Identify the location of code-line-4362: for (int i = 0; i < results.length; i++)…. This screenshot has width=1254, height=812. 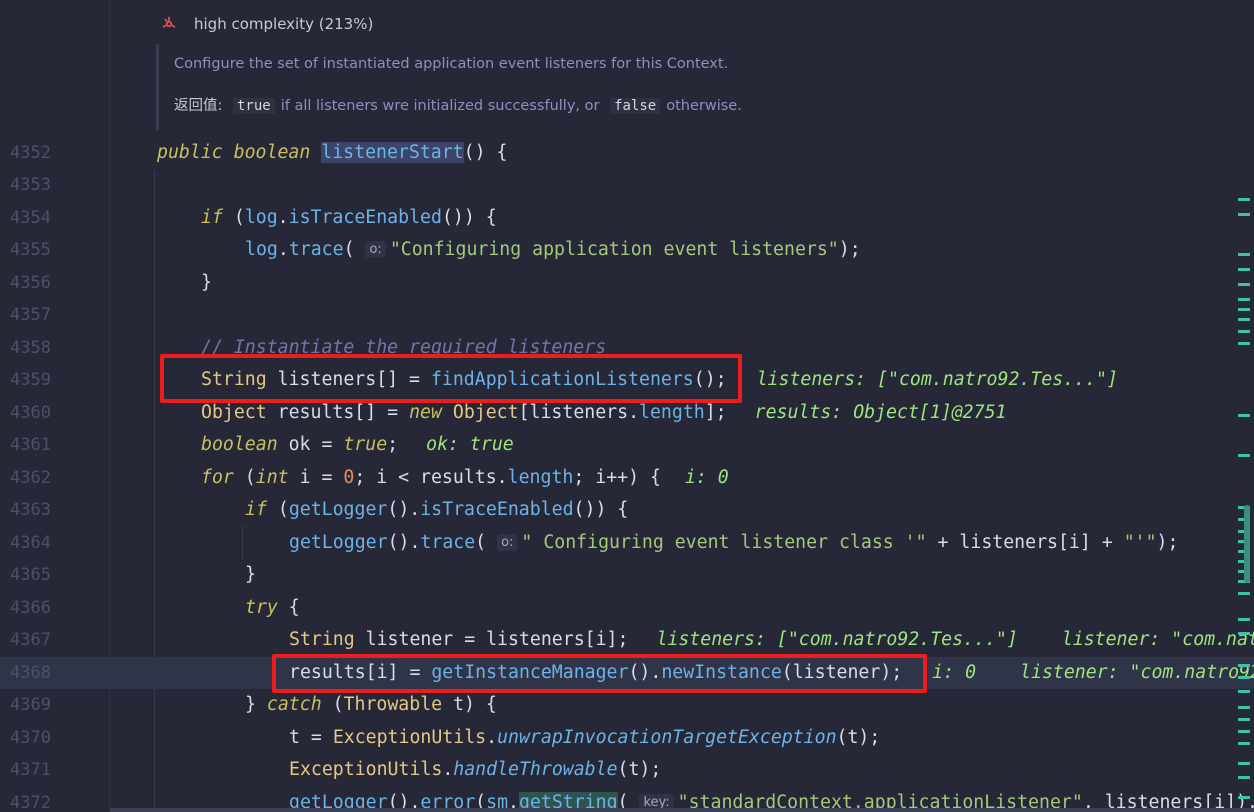
(682, 478).